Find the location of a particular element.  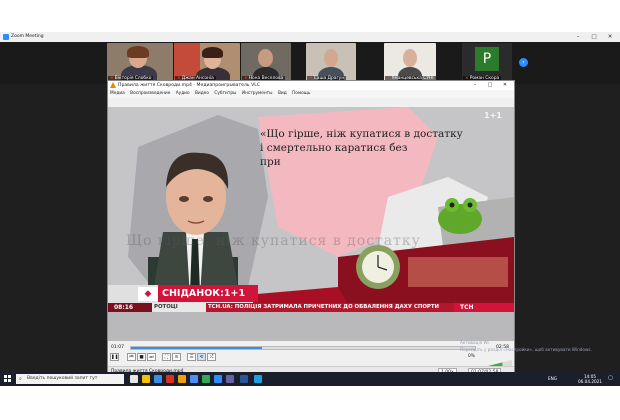

participant-tile: P ⨯Роман Скора is located at coordinates (487, 63).